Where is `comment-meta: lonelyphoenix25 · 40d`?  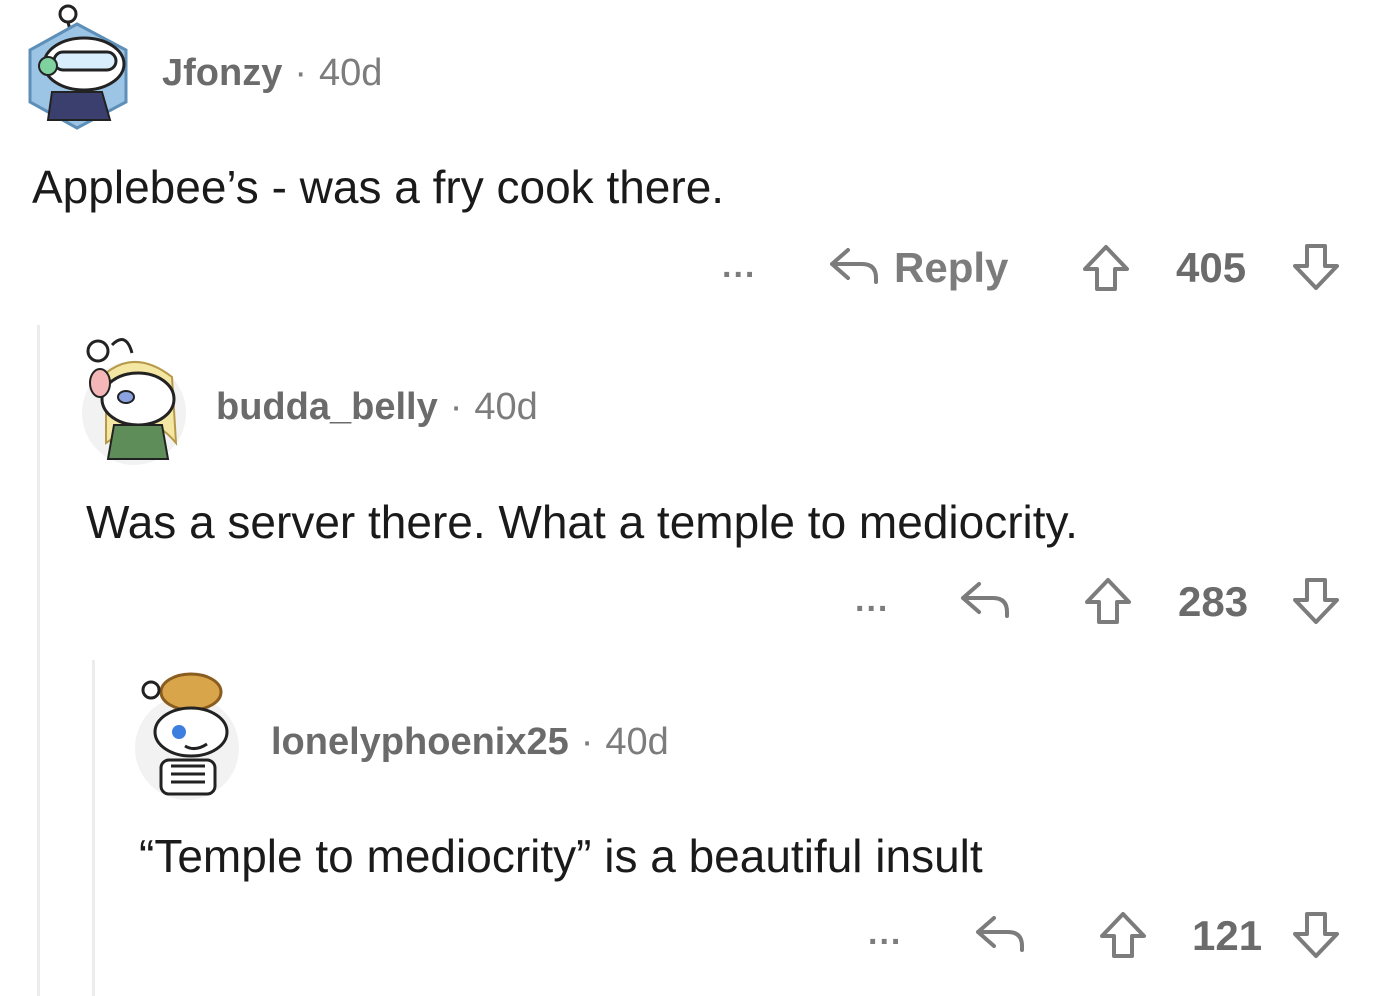 comment-meta: lonelyphoenix25 · 40d is located at coordinates (470, 742).